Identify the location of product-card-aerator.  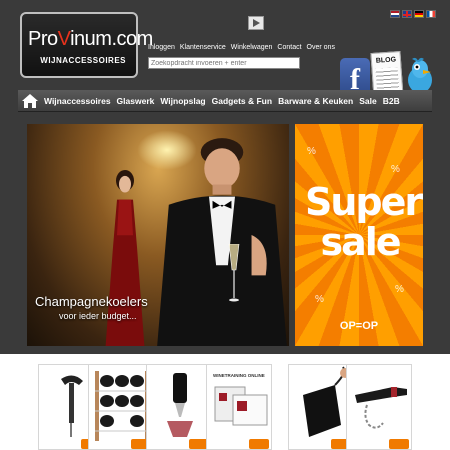
(179, 407).